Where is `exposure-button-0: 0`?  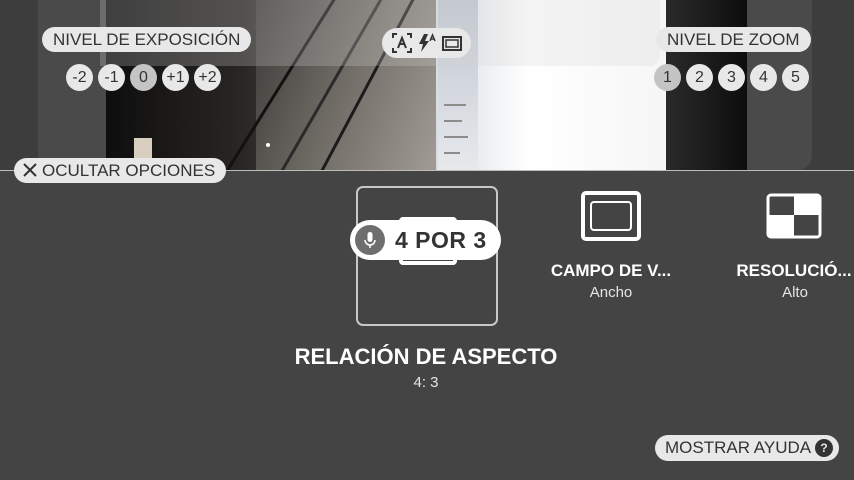 exposure-button-0: 0 is located at coordinates (143, 77).